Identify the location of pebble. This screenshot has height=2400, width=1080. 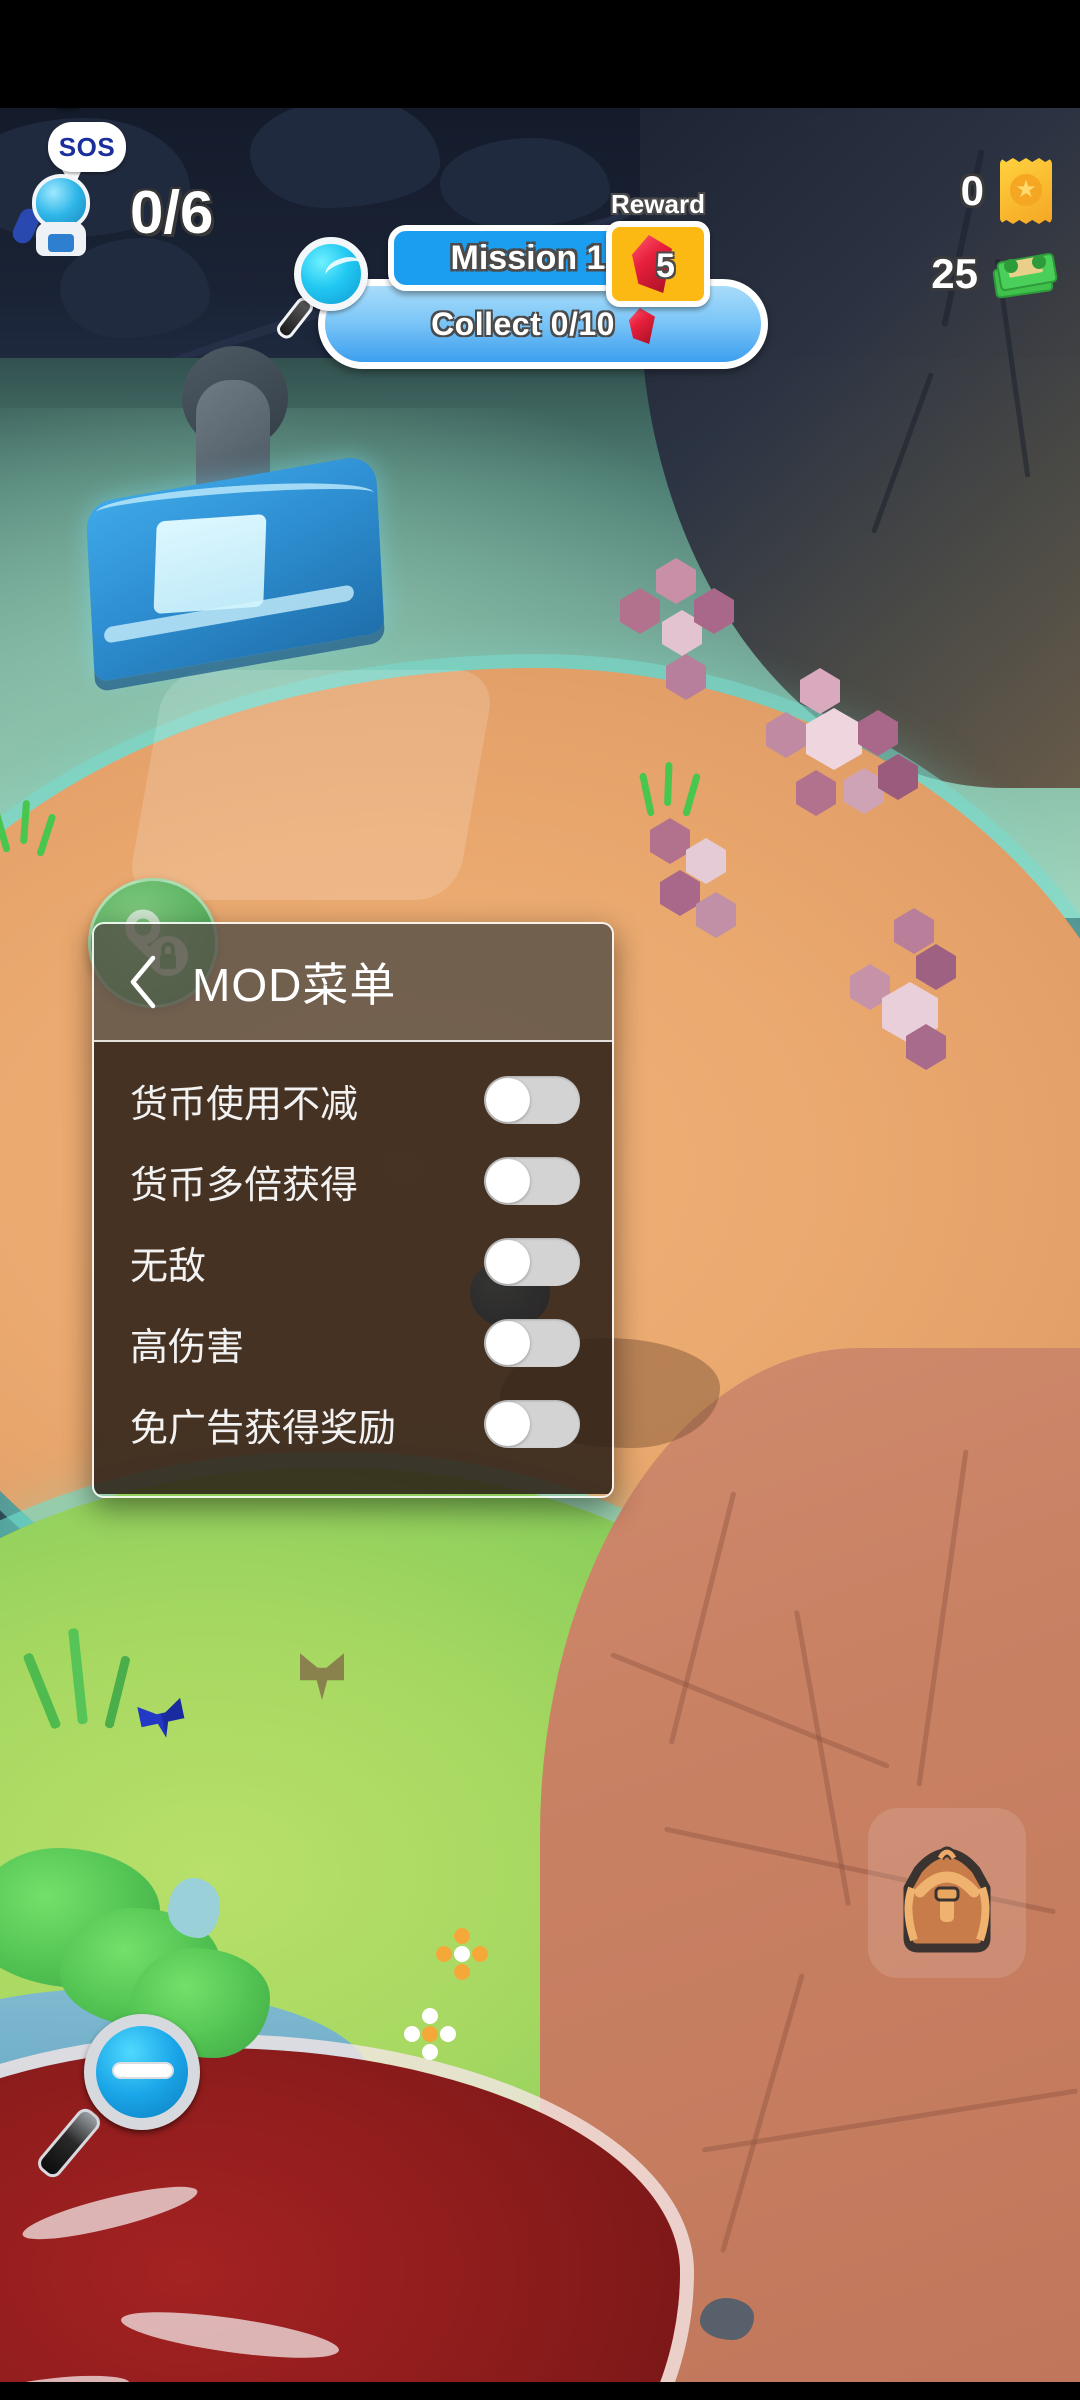
(727, 2319).